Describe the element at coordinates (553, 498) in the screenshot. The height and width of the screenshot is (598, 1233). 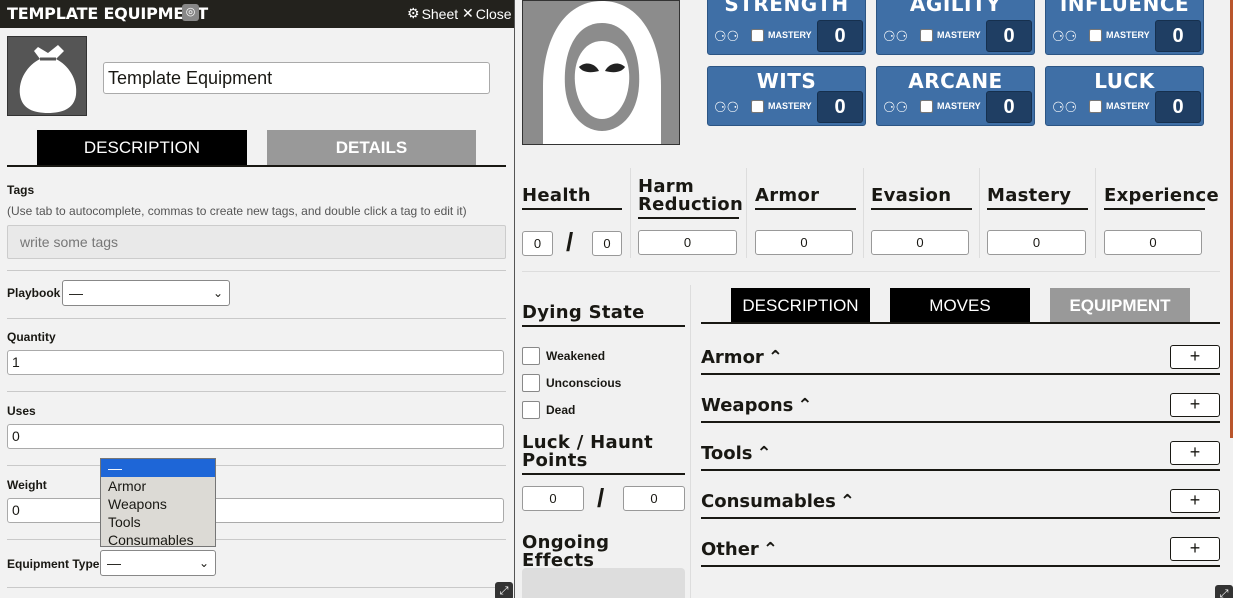
I see `luck-current-input: 0` at that location.